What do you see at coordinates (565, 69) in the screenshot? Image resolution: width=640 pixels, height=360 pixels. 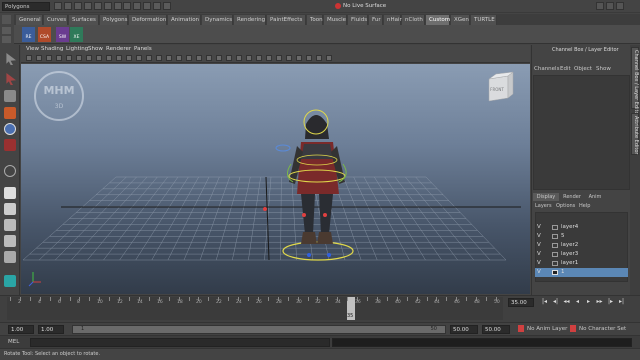 I see `channel-box-menu-edit: Edit` at bounding box center [565, 69].